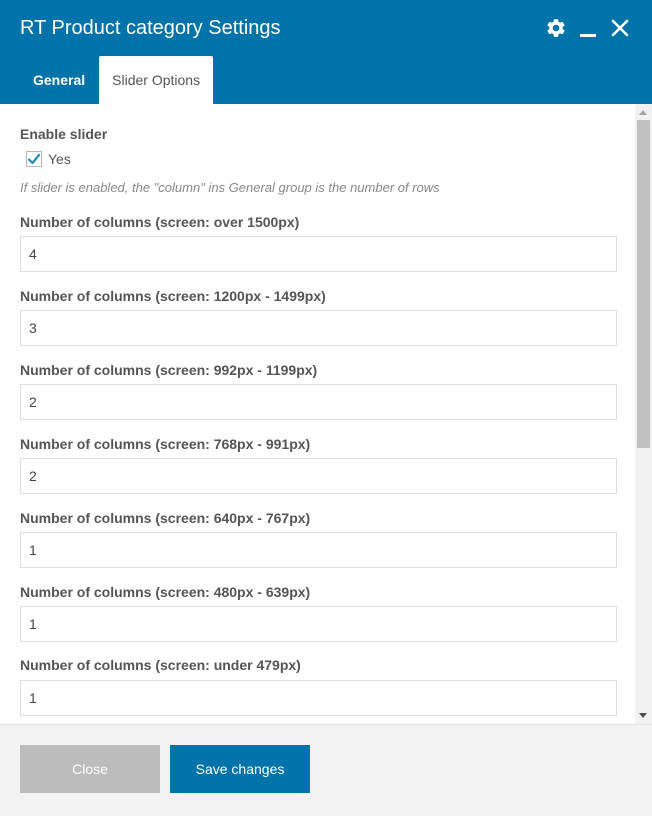 The width and height of the screenshot is (652, 816). What do you see at coordinates (318, 698) in the screenshot?
I see `columns-under-479-input` at bounding box center [318, 698].